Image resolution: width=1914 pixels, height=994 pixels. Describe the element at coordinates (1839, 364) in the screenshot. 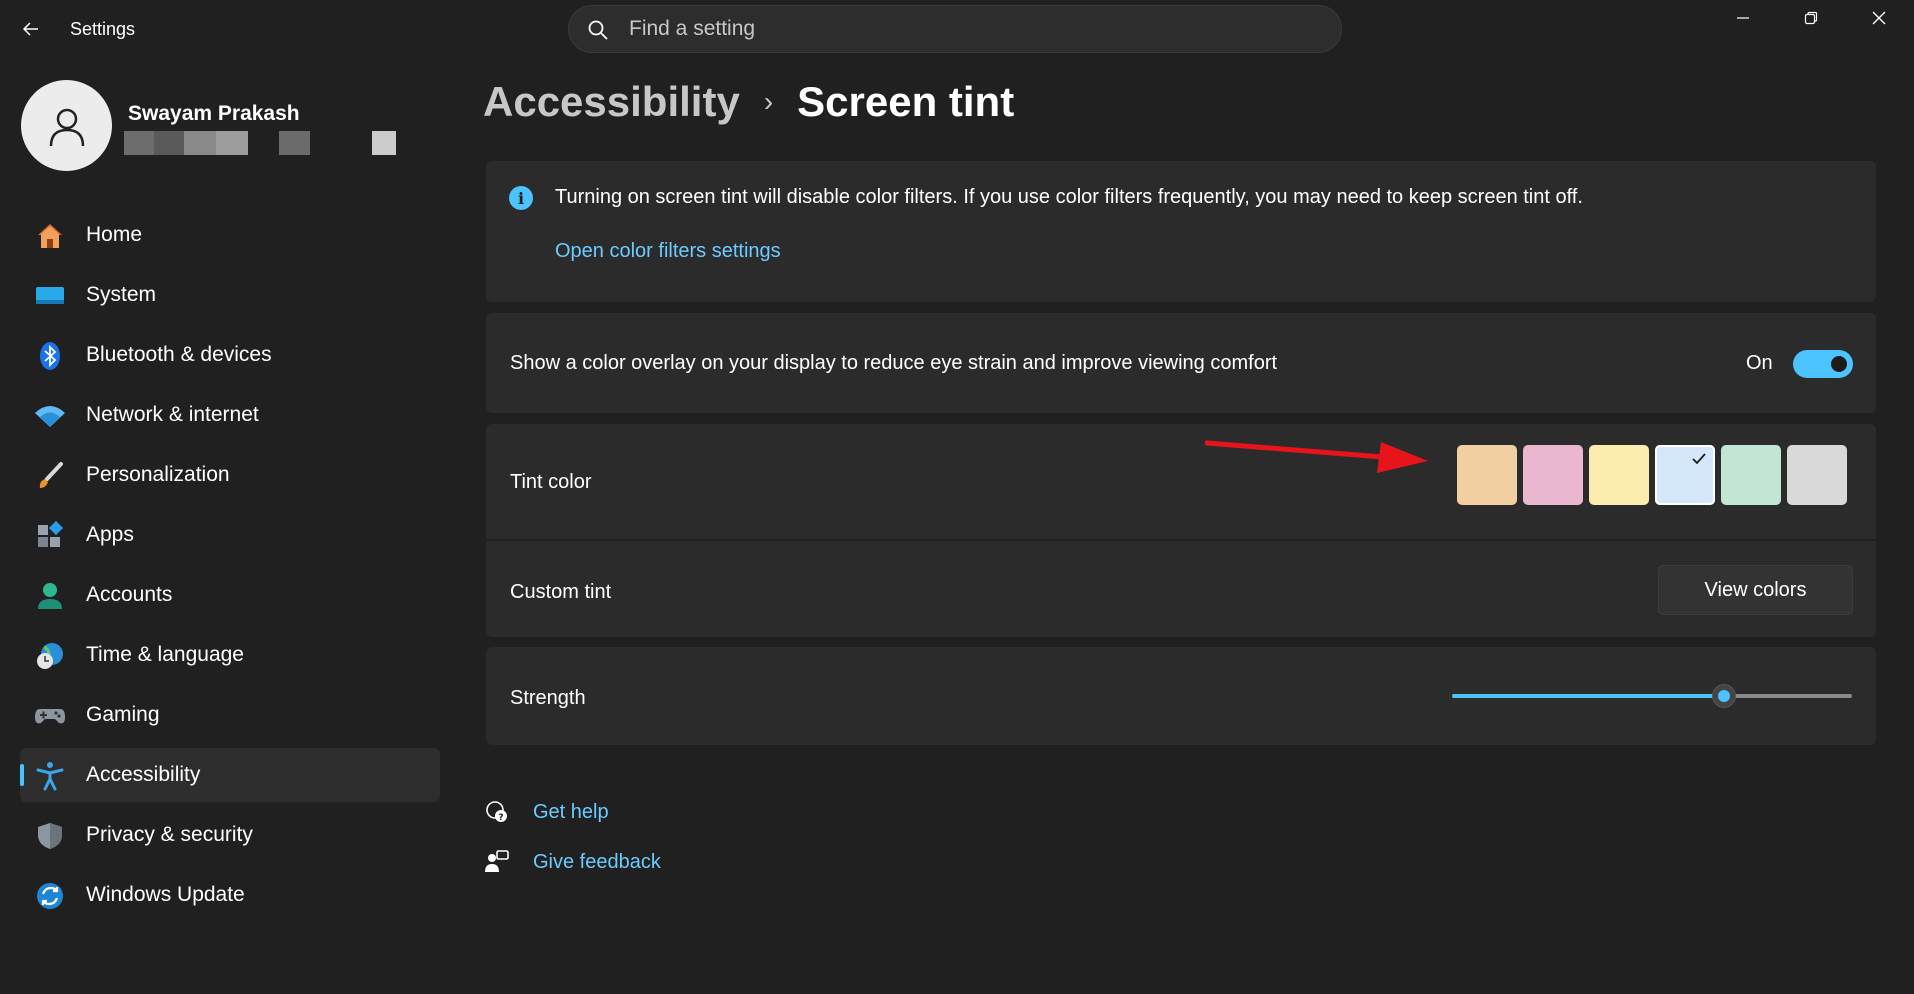

I see `toggle-knob` at that location.